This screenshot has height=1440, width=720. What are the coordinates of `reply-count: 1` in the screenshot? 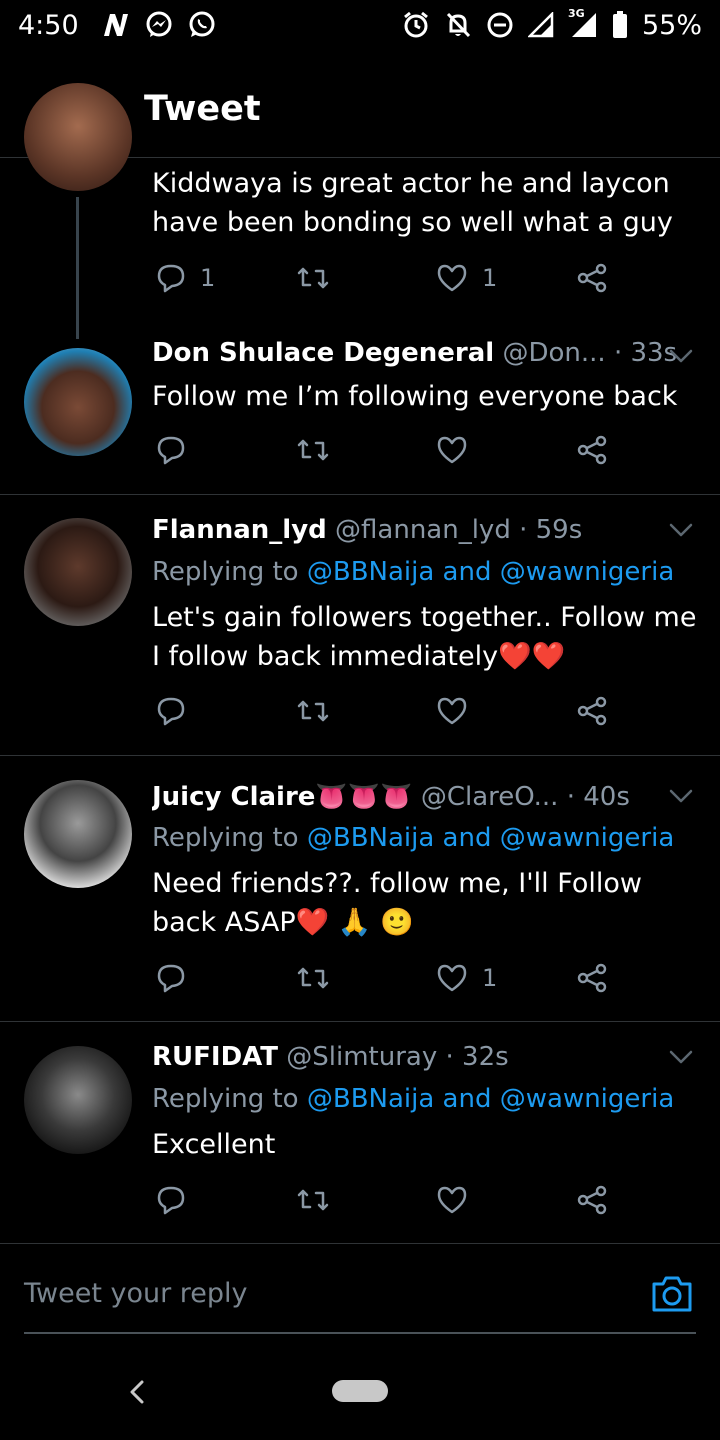 It's located at (208, 278).